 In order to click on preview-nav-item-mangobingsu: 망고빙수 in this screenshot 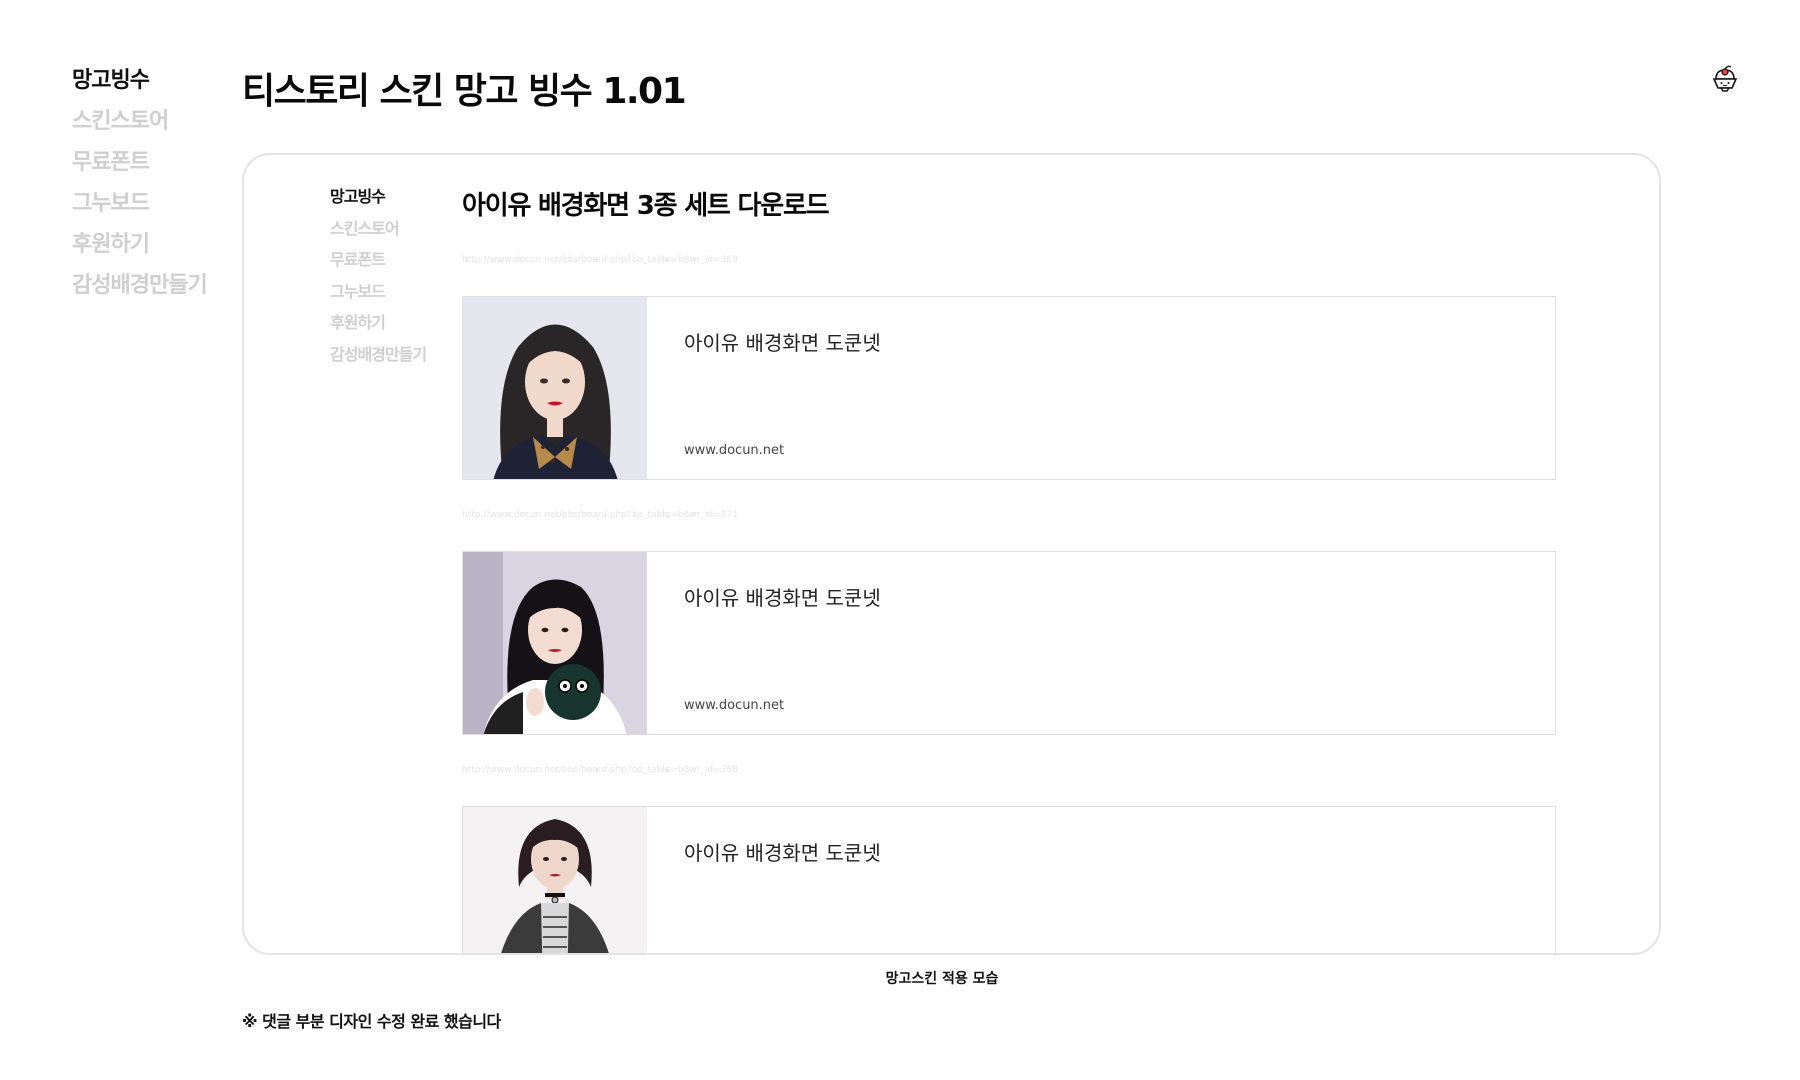, I will do `click(395, 197)`.